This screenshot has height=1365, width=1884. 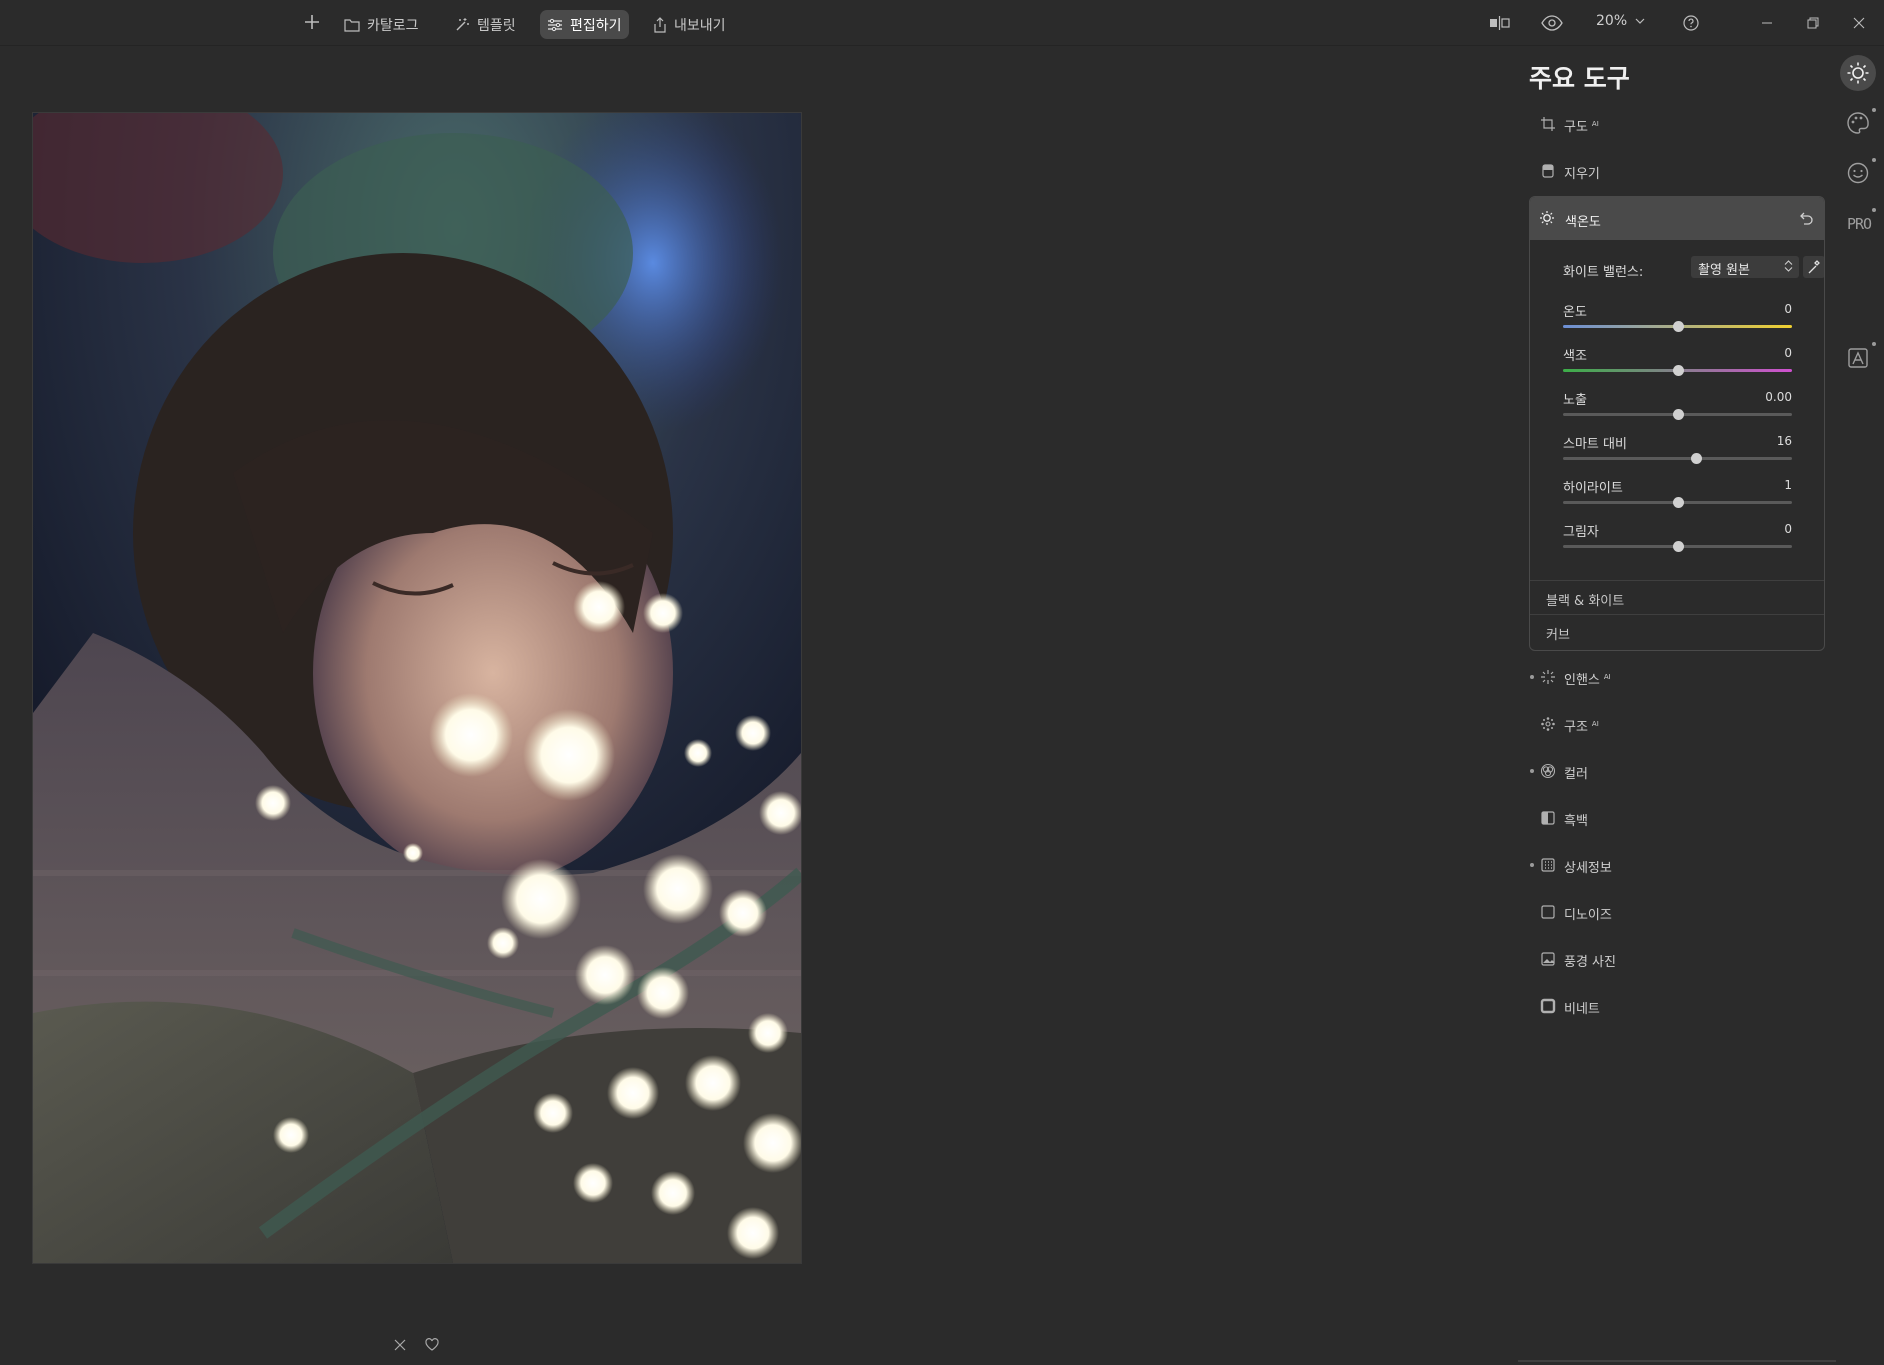 I want to click on tool-color-label: 컬러, so click(x=1576, y=774).